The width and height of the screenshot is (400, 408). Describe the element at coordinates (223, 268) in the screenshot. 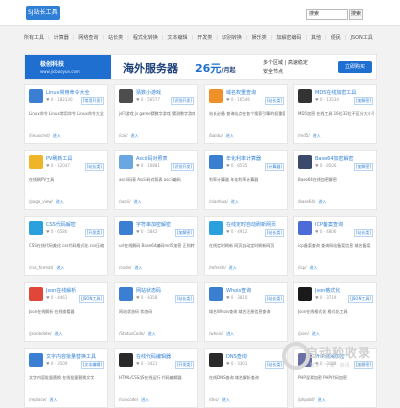

I see `tool-footer: /refresh/进入` at that location.